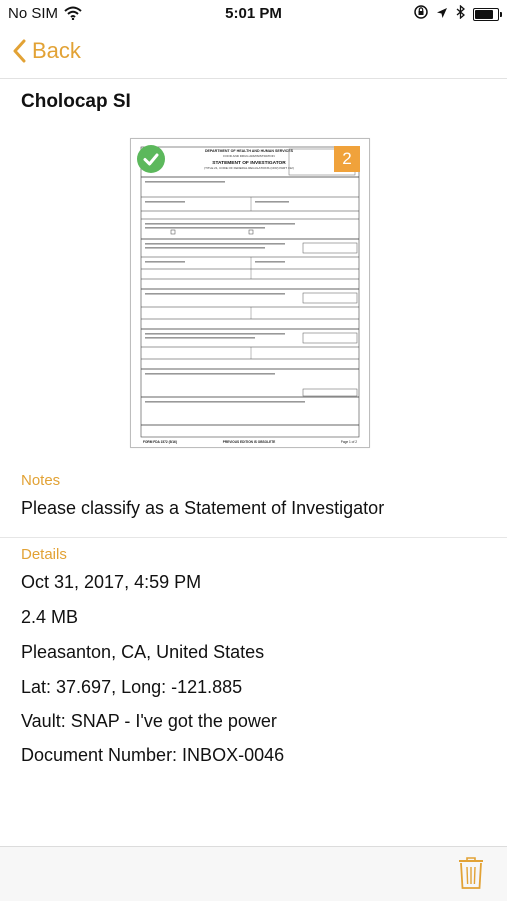 This screenshot has height=901, width=507. Describe the element at coordinates (484, 14) in the screenshot. I see `battery-level` at that location.